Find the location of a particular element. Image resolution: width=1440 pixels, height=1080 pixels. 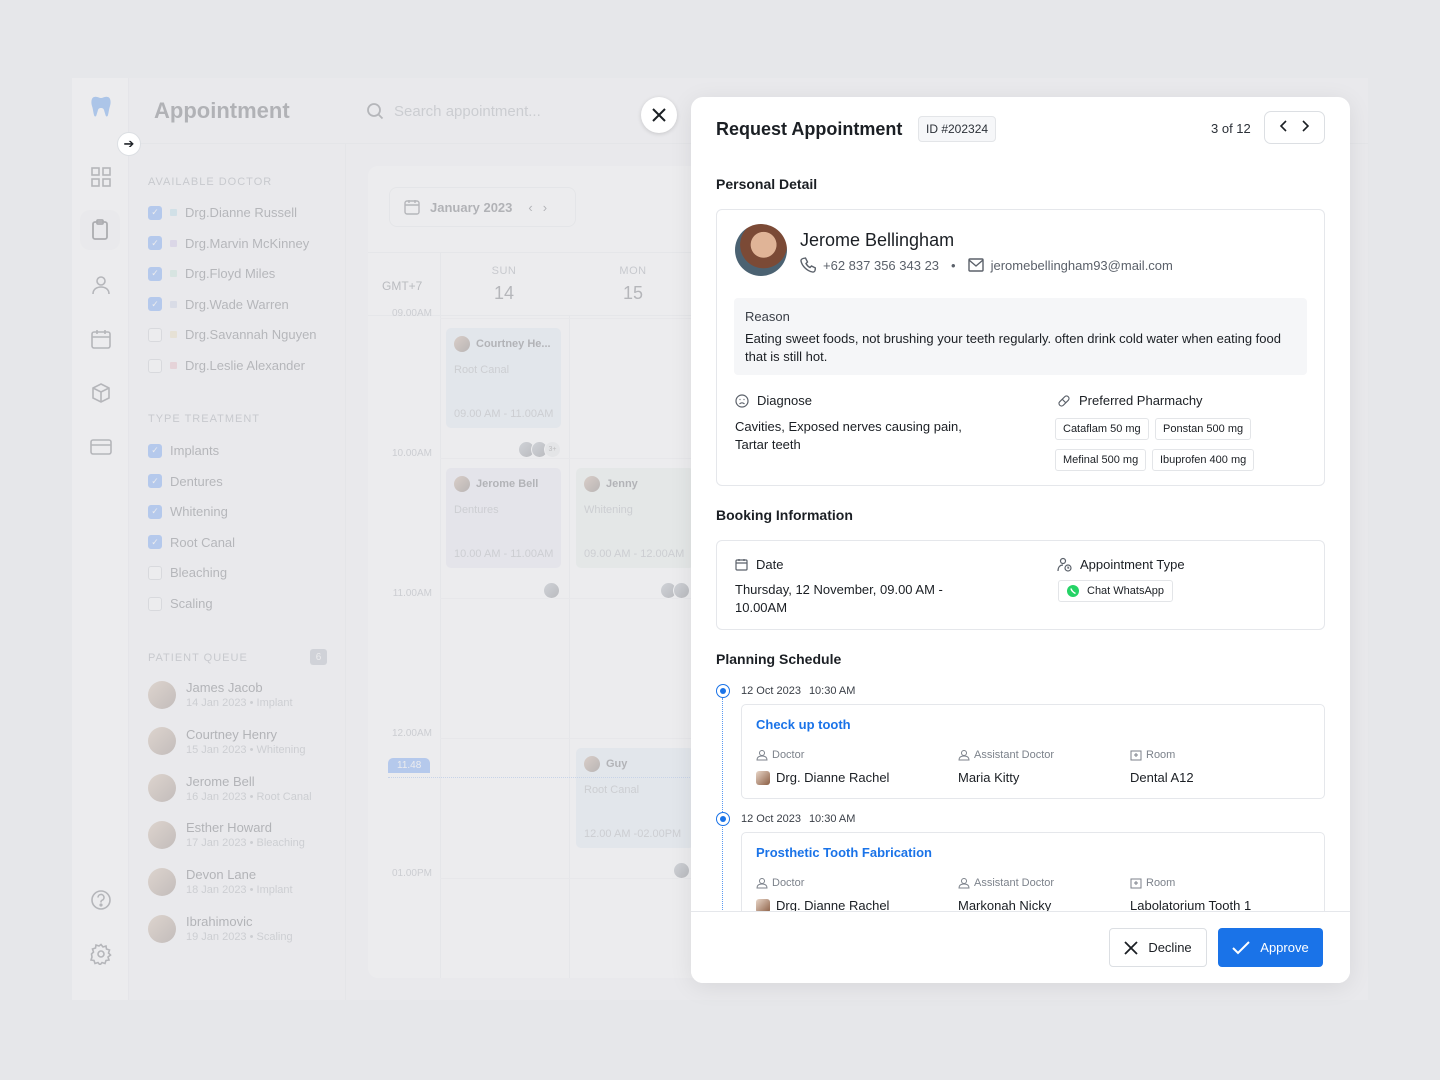

month-selector: January 2023 ‹ › is located at coordinates (482, 207).